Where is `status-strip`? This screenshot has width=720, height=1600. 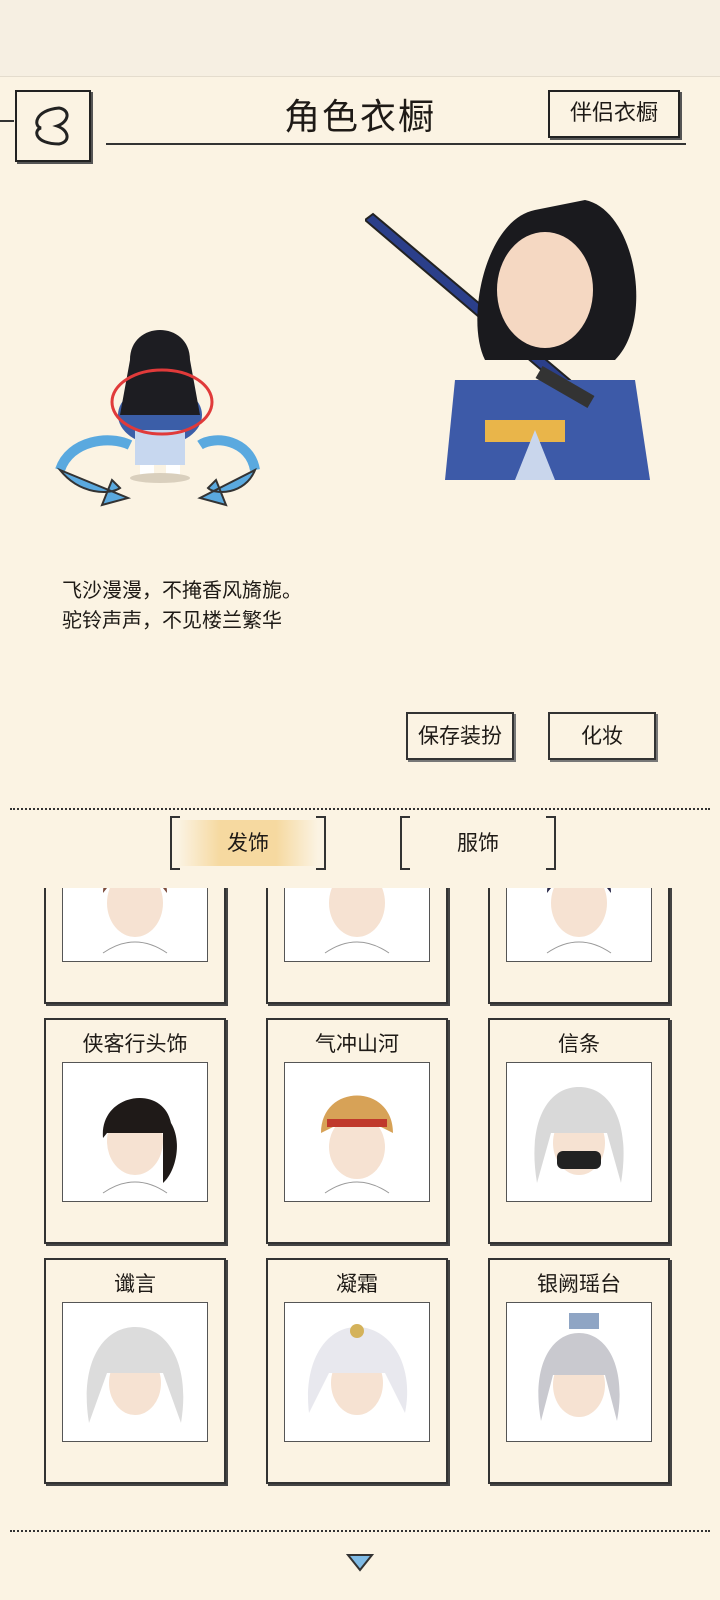
status-strip is located at coordinates (360, 38).